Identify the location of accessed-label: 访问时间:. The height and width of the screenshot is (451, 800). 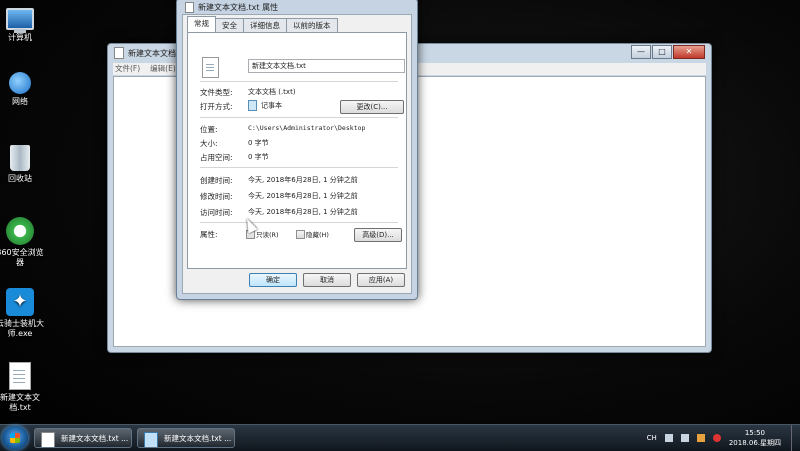
(216, 212).